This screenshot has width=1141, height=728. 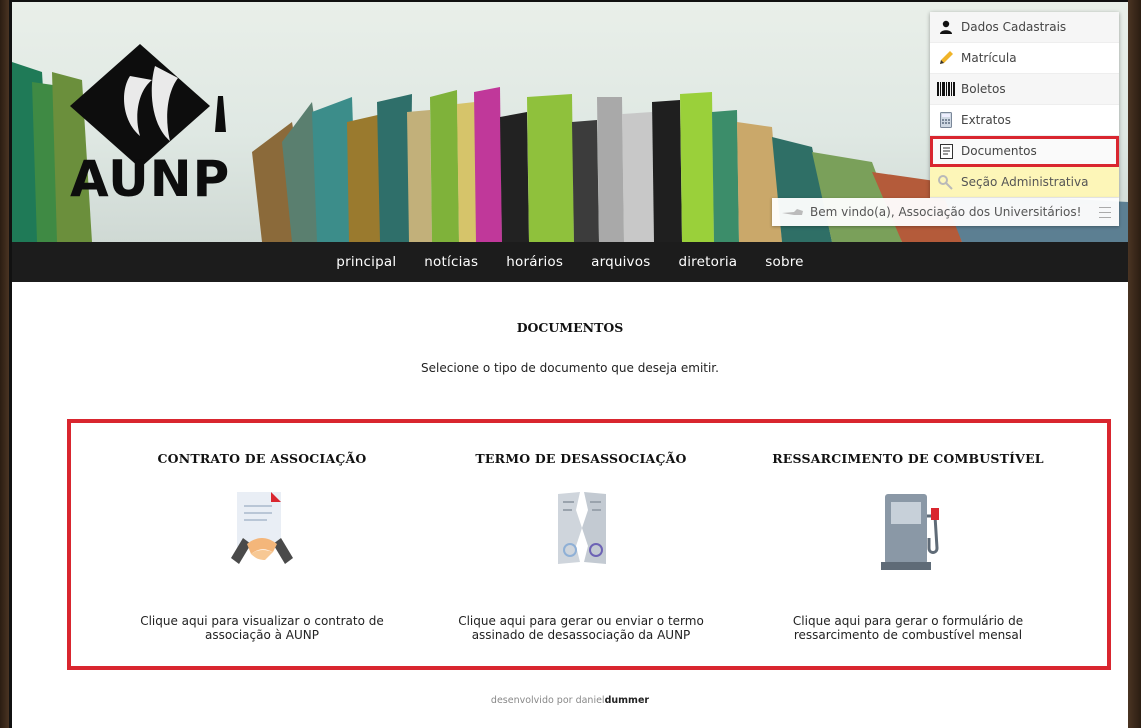 I want to click on window-frame-left, so click(x=4, y=364).